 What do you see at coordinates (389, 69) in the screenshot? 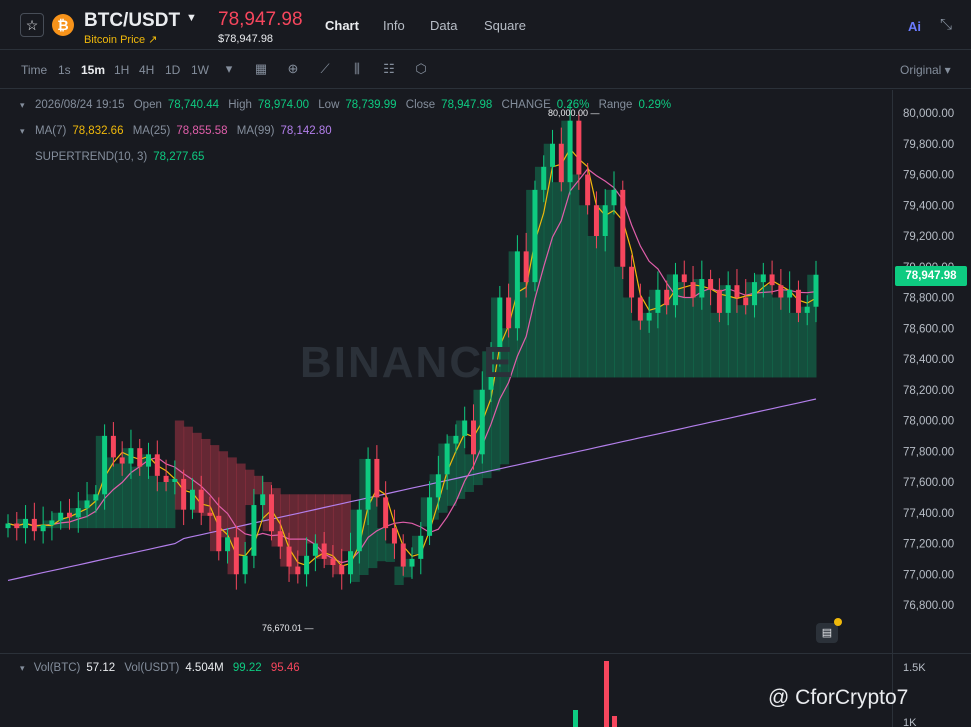
I see `drawing-tools-icon: ☷` at bounding box center [389, 69].